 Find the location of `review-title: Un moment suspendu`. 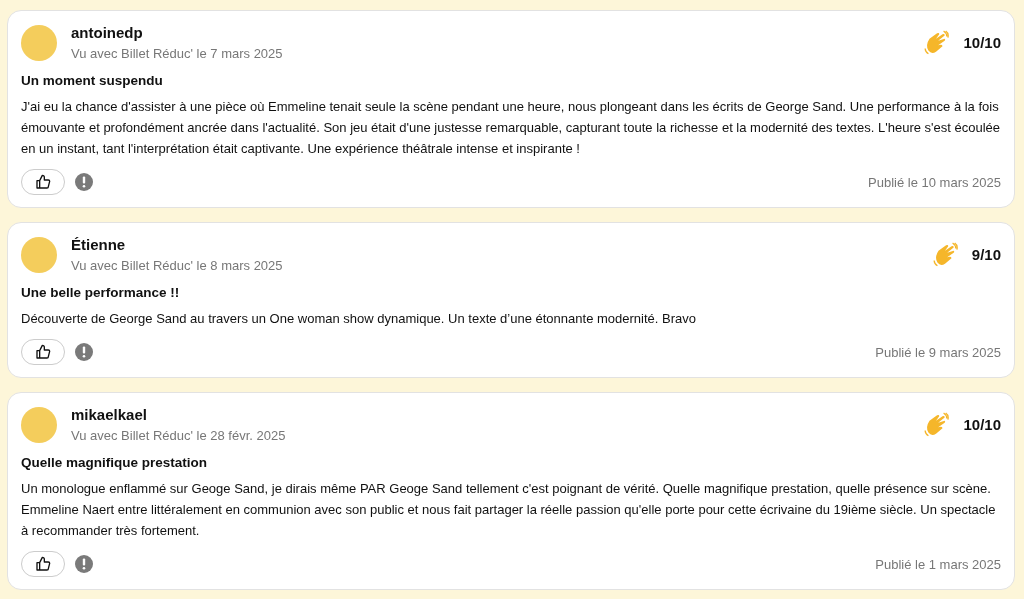

review-title: Un moment suspendu is located at coordinates (92, 80).